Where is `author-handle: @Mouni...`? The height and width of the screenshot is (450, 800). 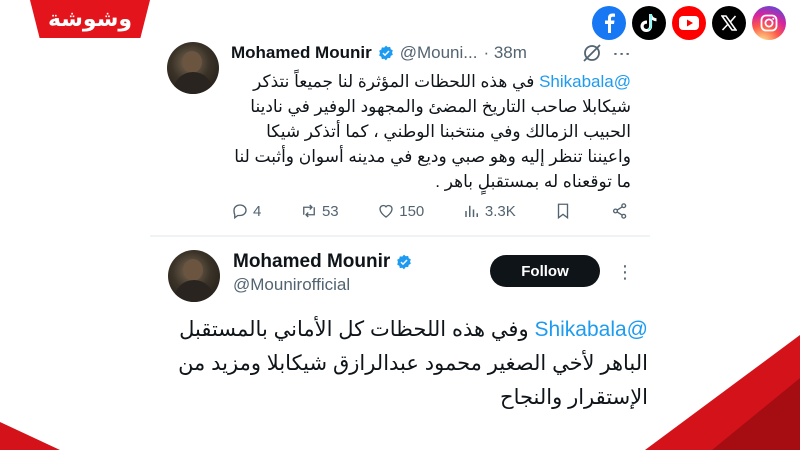 author-handle: @Mouni... is located at coordinates (439, 53).